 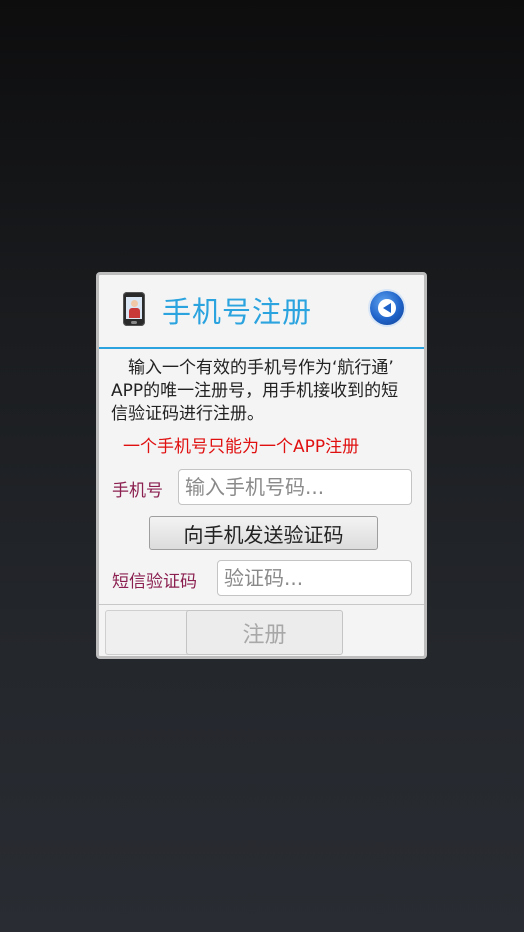 What do you see at coordinates (241, 447) in the screenshot?
I see `warning-text: 一个手机号只能为一个APP注册` at bounding box center [241, 447].